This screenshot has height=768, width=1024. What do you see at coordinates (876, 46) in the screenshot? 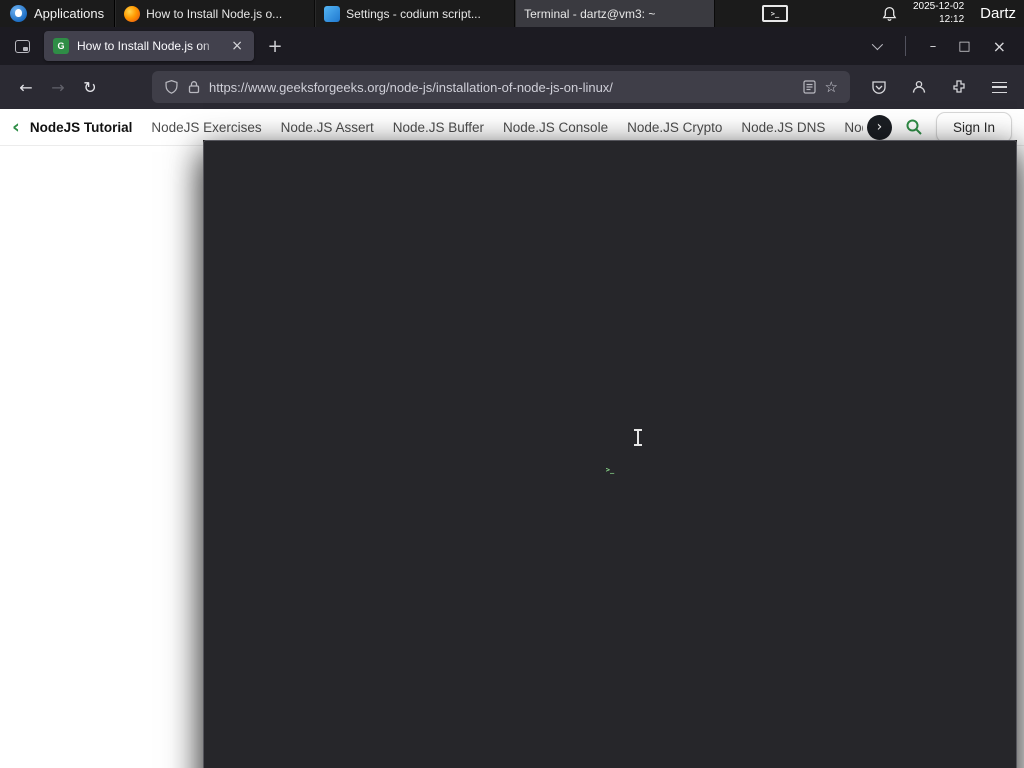
I see `tab-list-chevron-icon` at bounding box center [876, 46].